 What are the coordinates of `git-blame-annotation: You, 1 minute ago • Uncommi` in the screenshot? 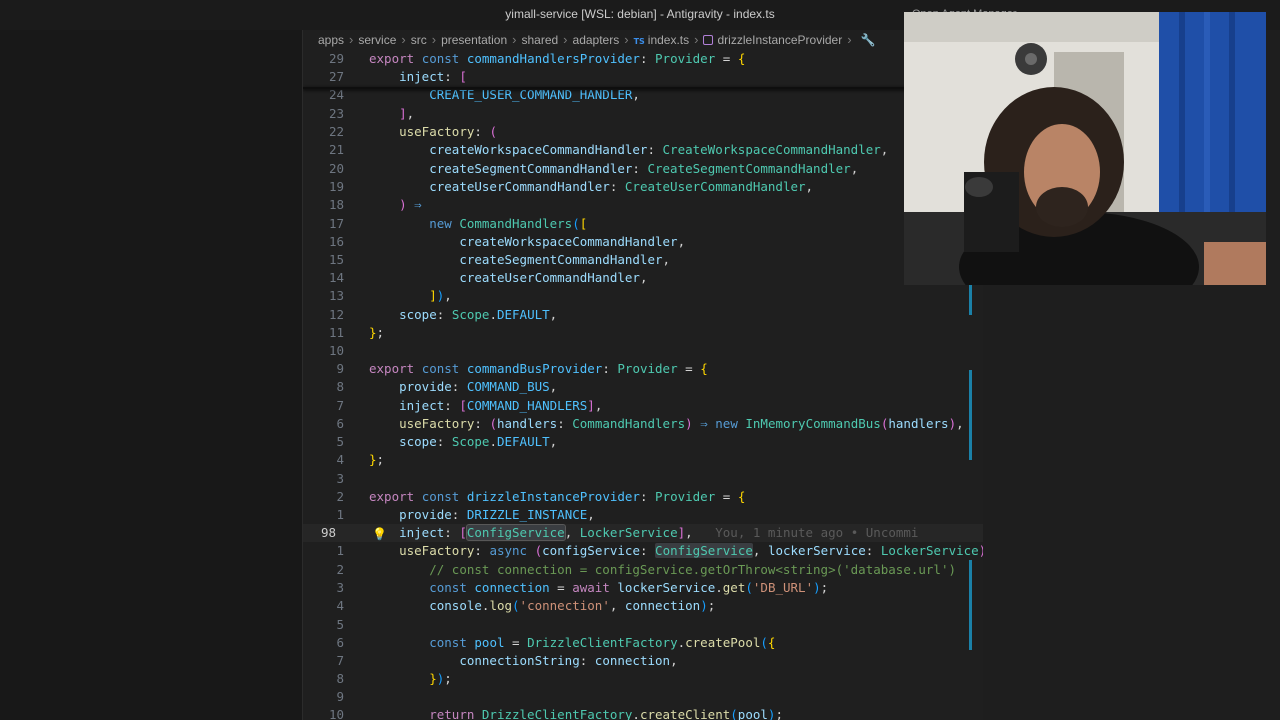 It's located at (817, 532).